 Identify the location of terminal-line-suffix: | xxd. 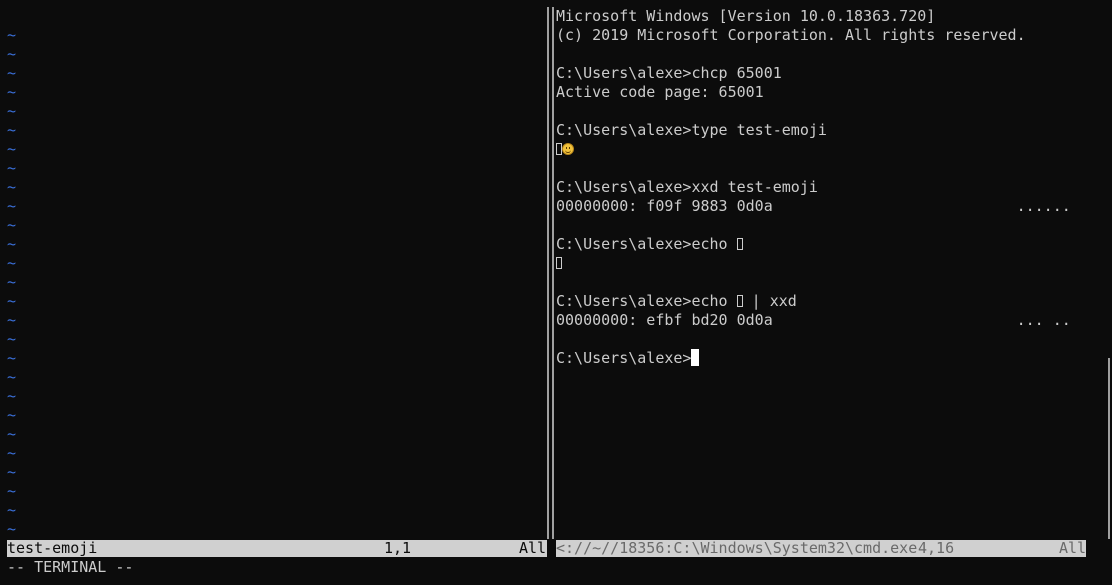
(769, 301).